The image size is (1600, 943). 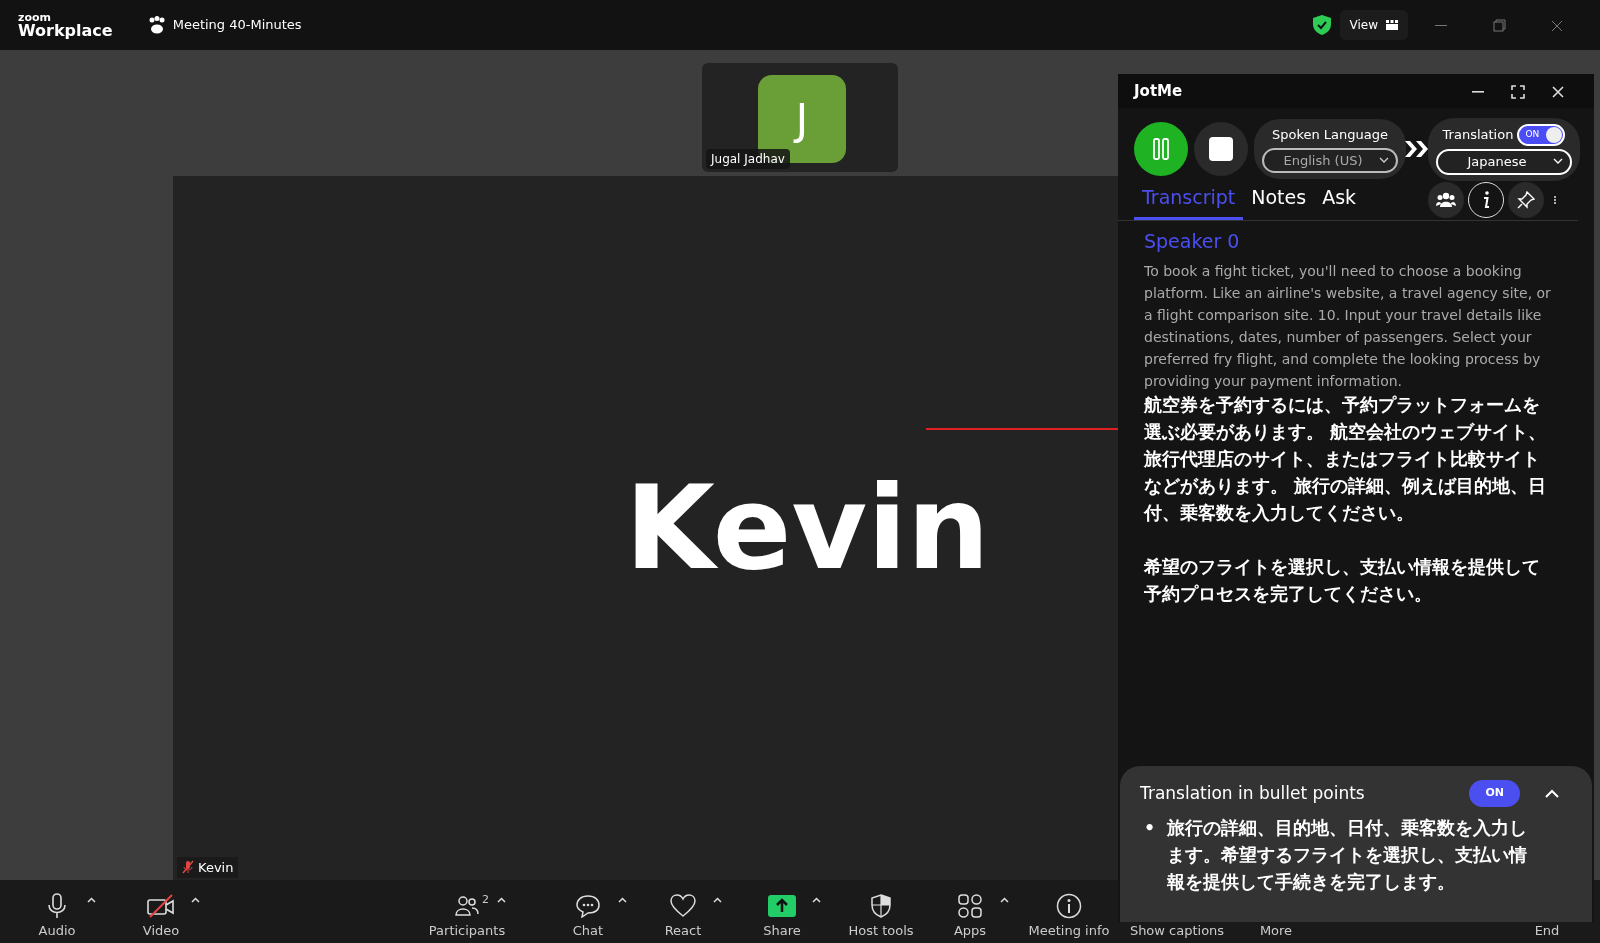 I want to click on restore-icon, so click(x=1499, y=25).